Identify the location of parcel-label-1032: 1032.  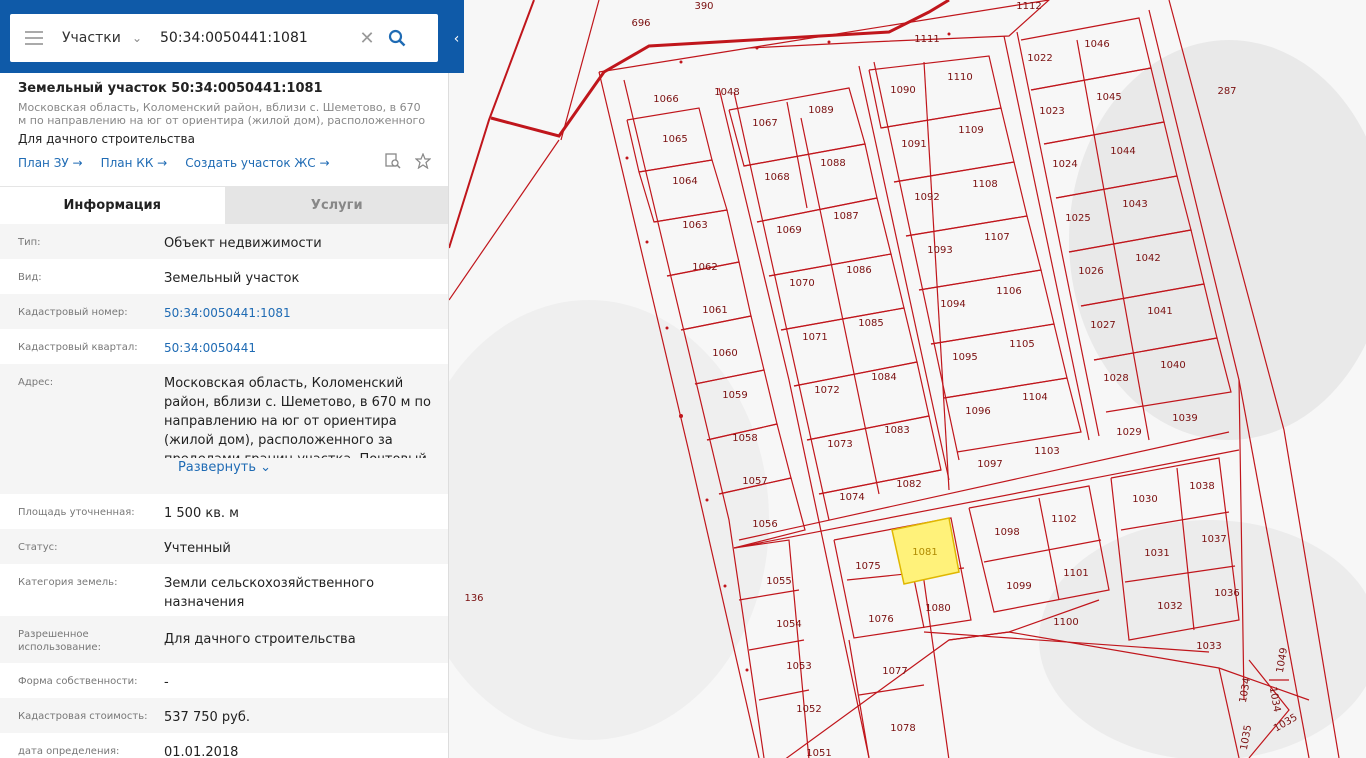
(1169, 606).